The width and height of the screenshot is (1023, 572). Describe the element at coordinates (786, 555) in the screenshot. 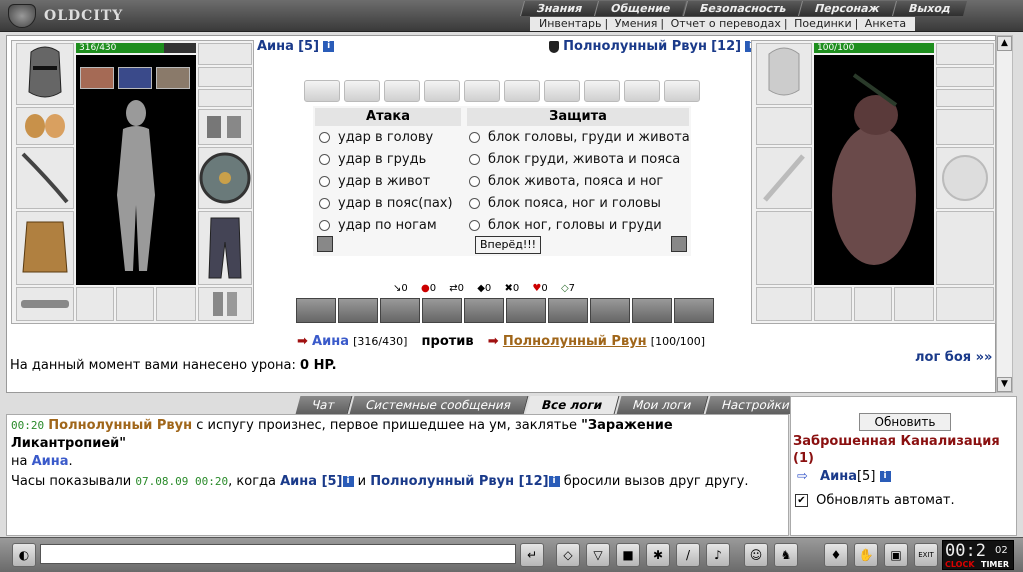

I see `knight-icon: ♞` at that location.